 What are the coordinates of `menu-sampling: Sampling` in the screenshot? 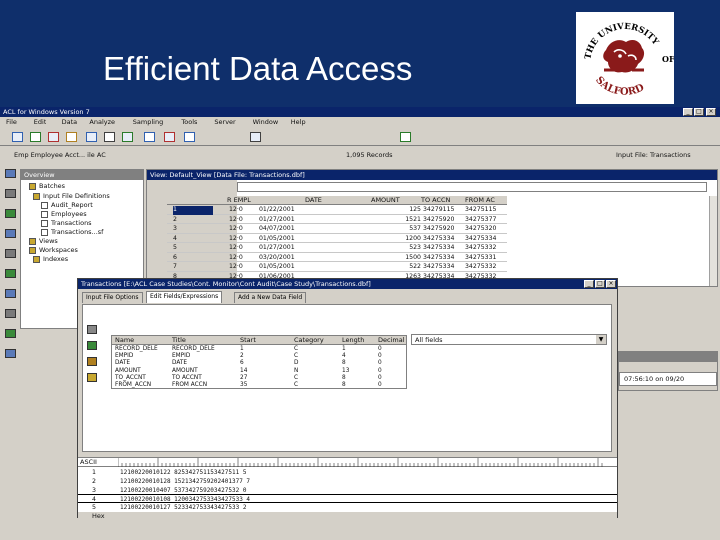 It's located at (148, 122).